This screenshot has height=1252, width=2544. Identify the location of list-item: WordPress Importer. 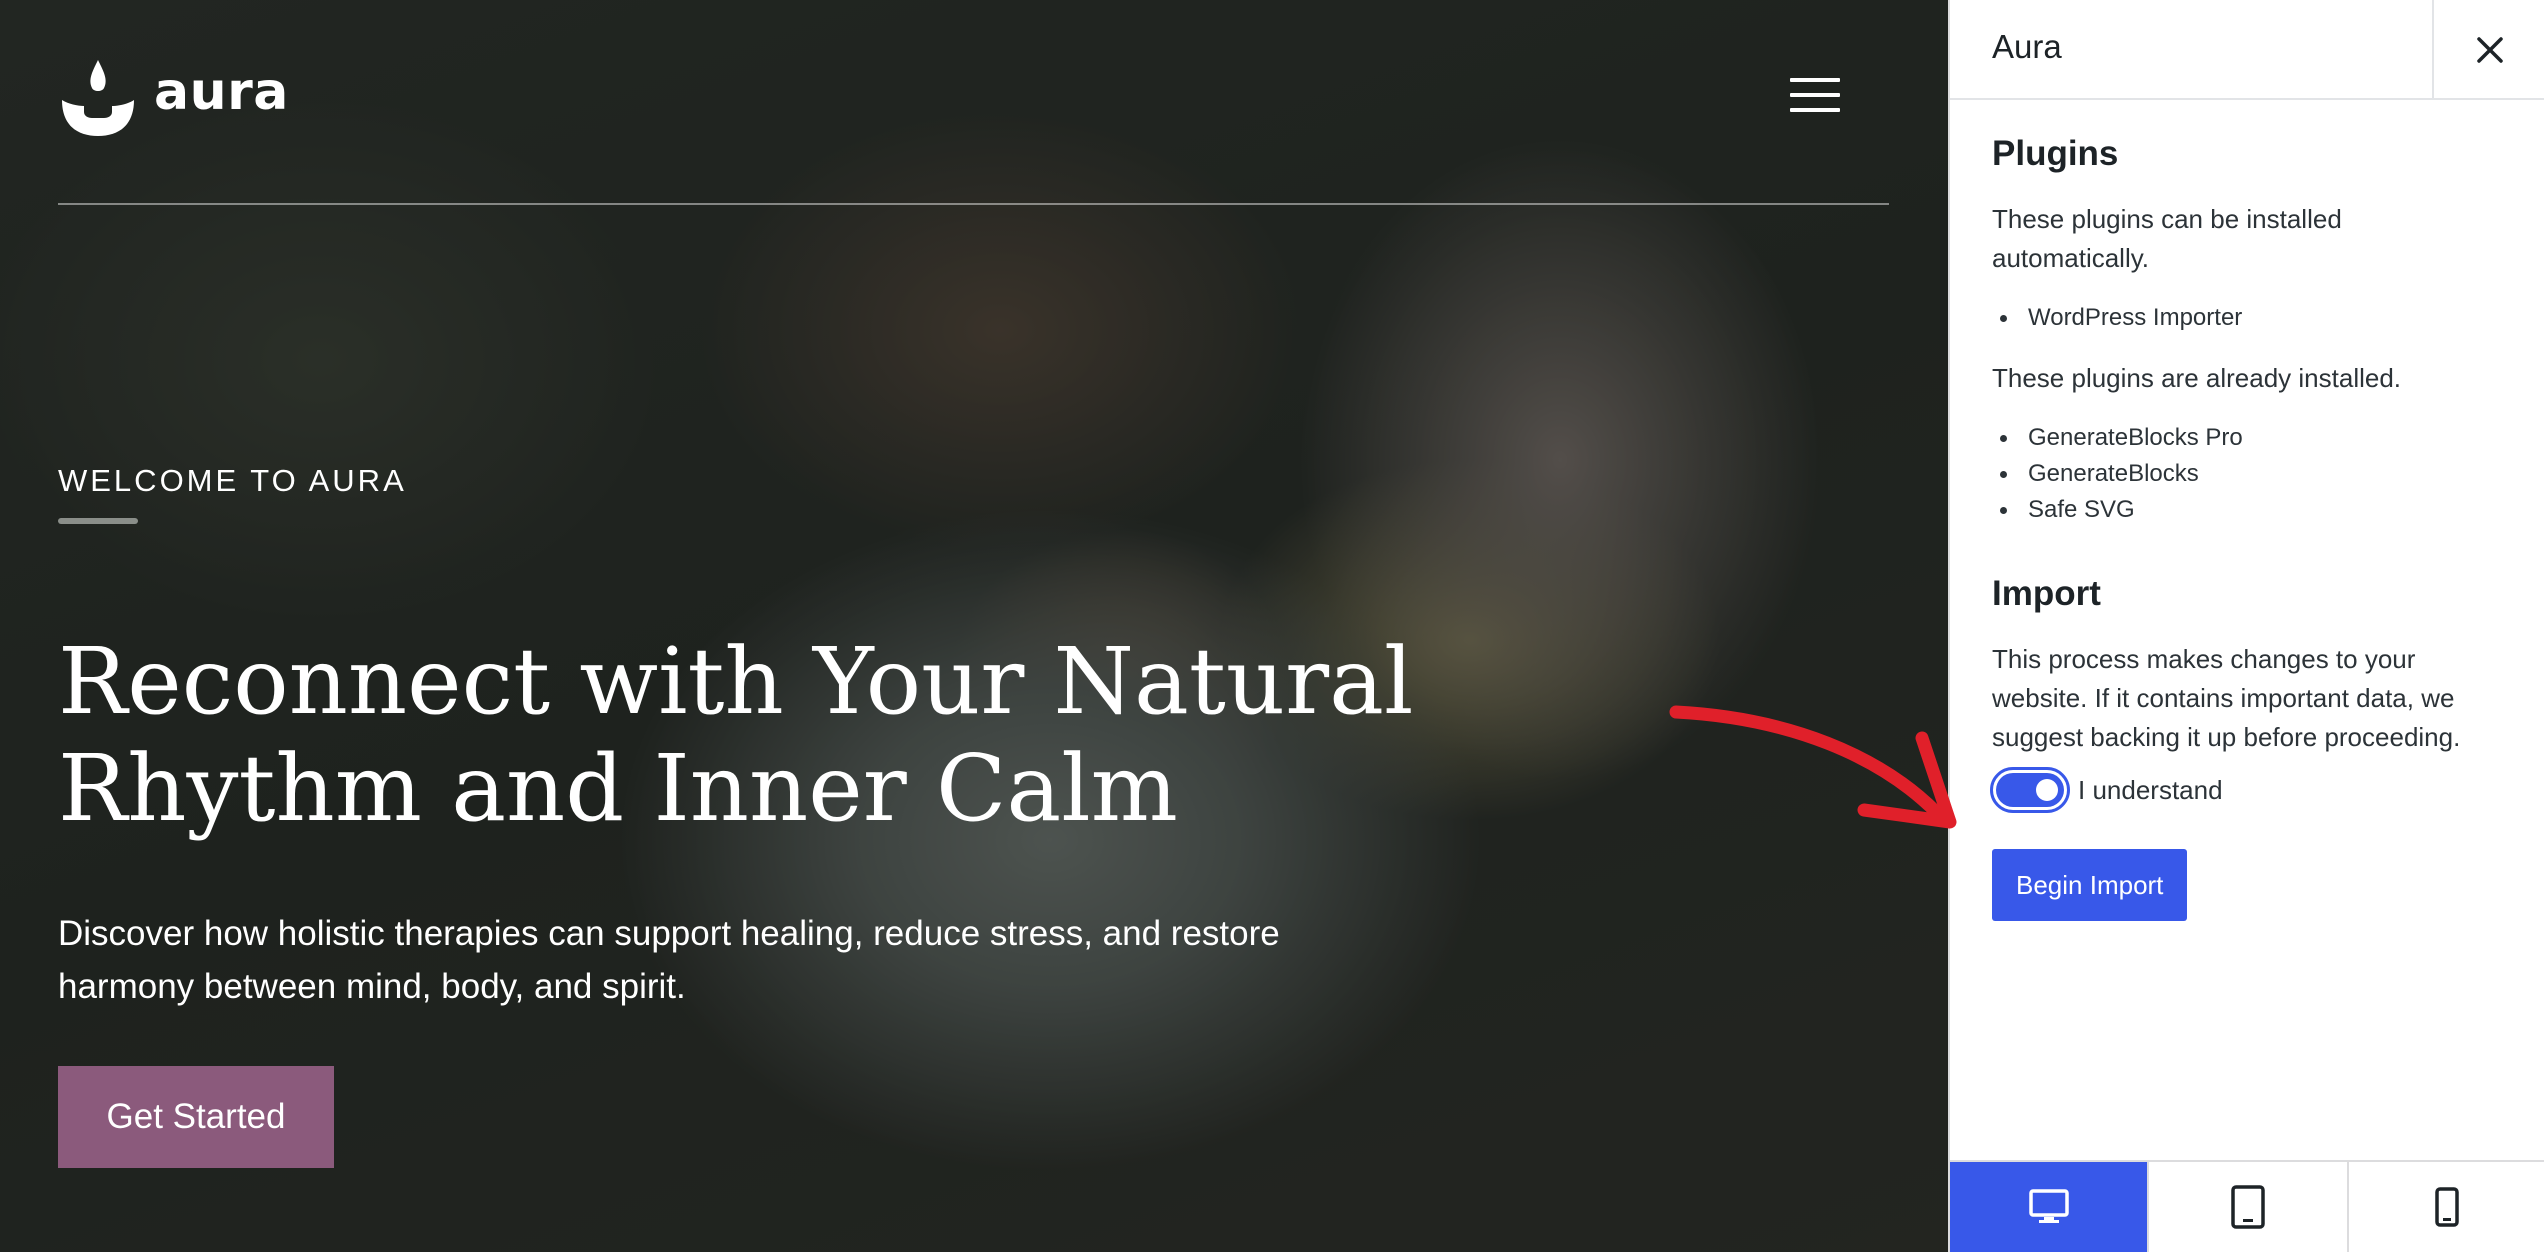
(2252, 318).